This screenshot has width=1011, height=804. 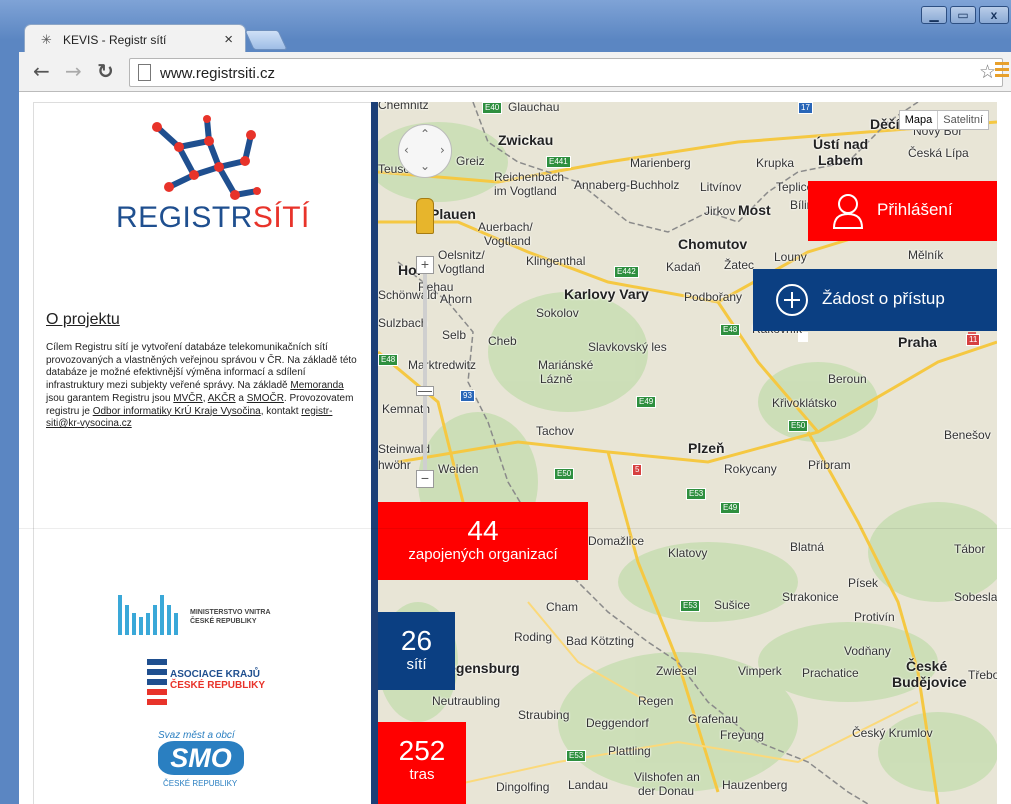 I want to click on map-label: Sušice, so click(x=732, y=605).